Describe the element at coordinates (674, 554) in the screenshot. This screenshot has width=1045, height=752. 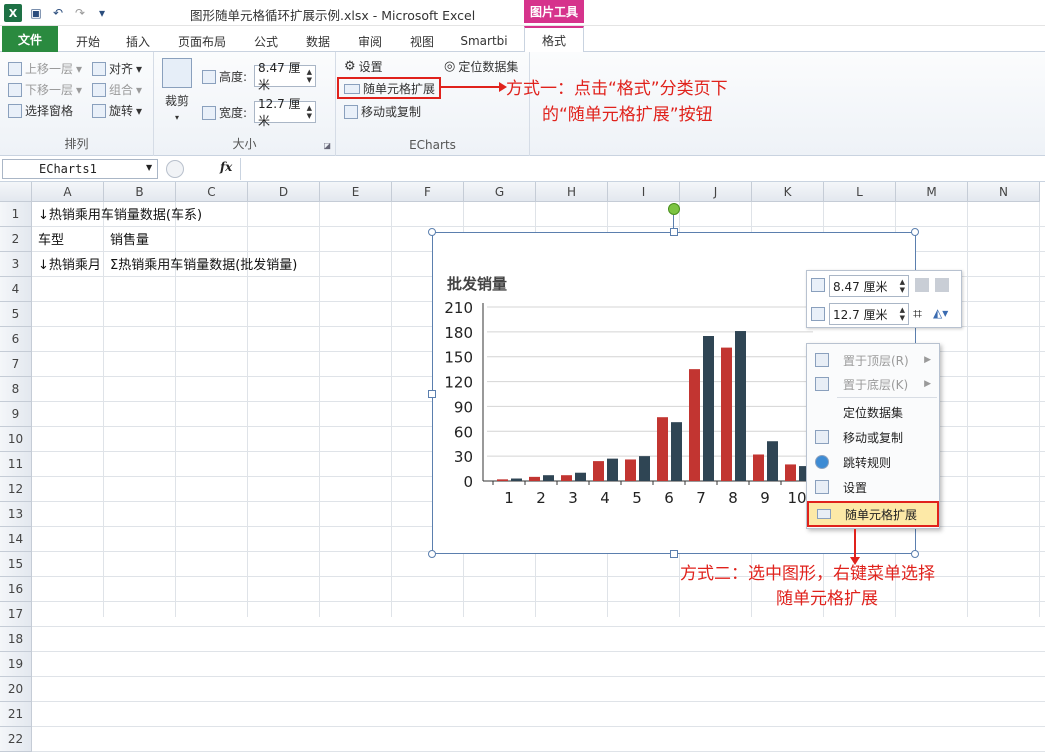
I see `resize-handle-s` at that location.